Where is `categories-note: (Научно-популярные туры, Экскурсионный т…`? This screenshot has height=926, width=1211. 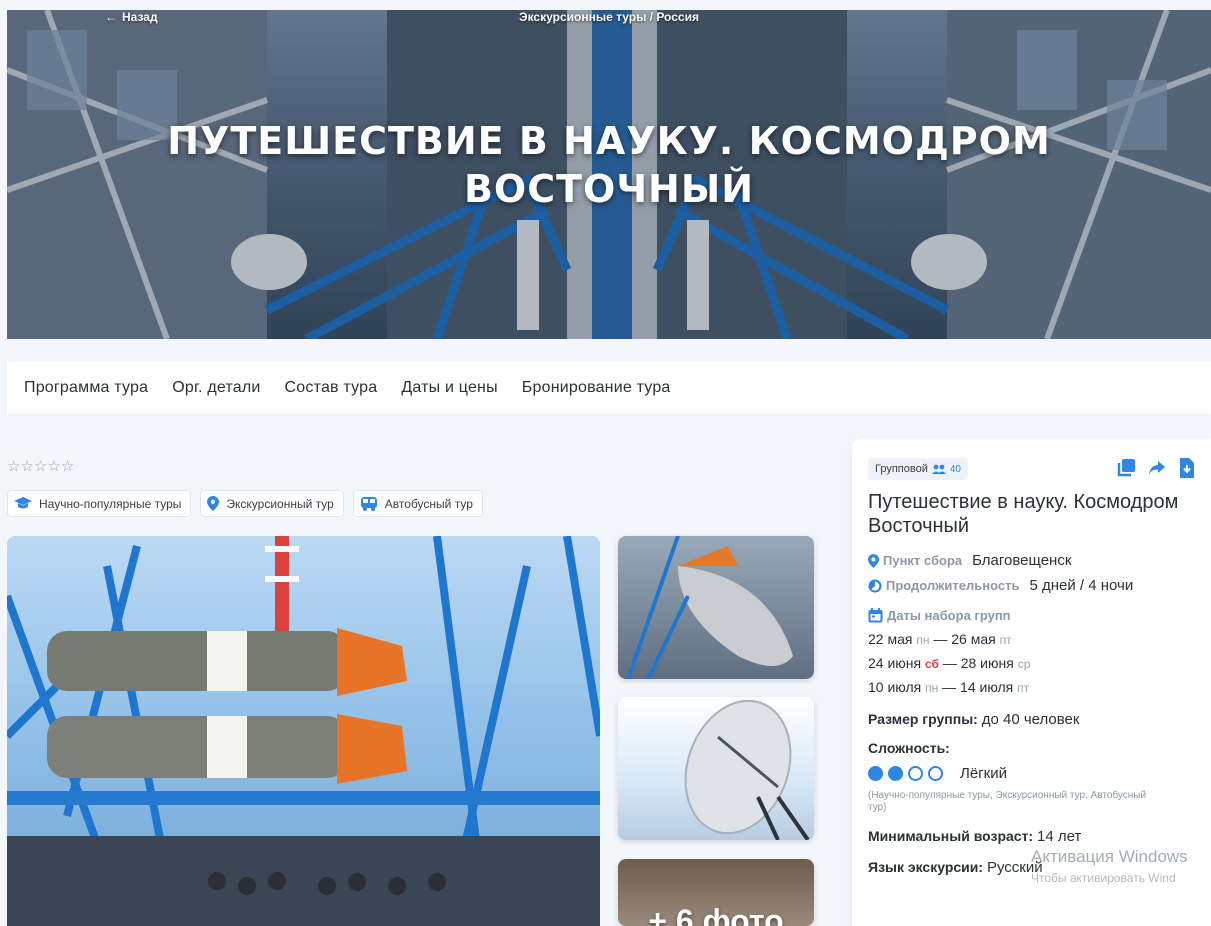 categories-note: (Научно-популярные туры, Экскурсионный т… is located at coordinates (1007, 801).